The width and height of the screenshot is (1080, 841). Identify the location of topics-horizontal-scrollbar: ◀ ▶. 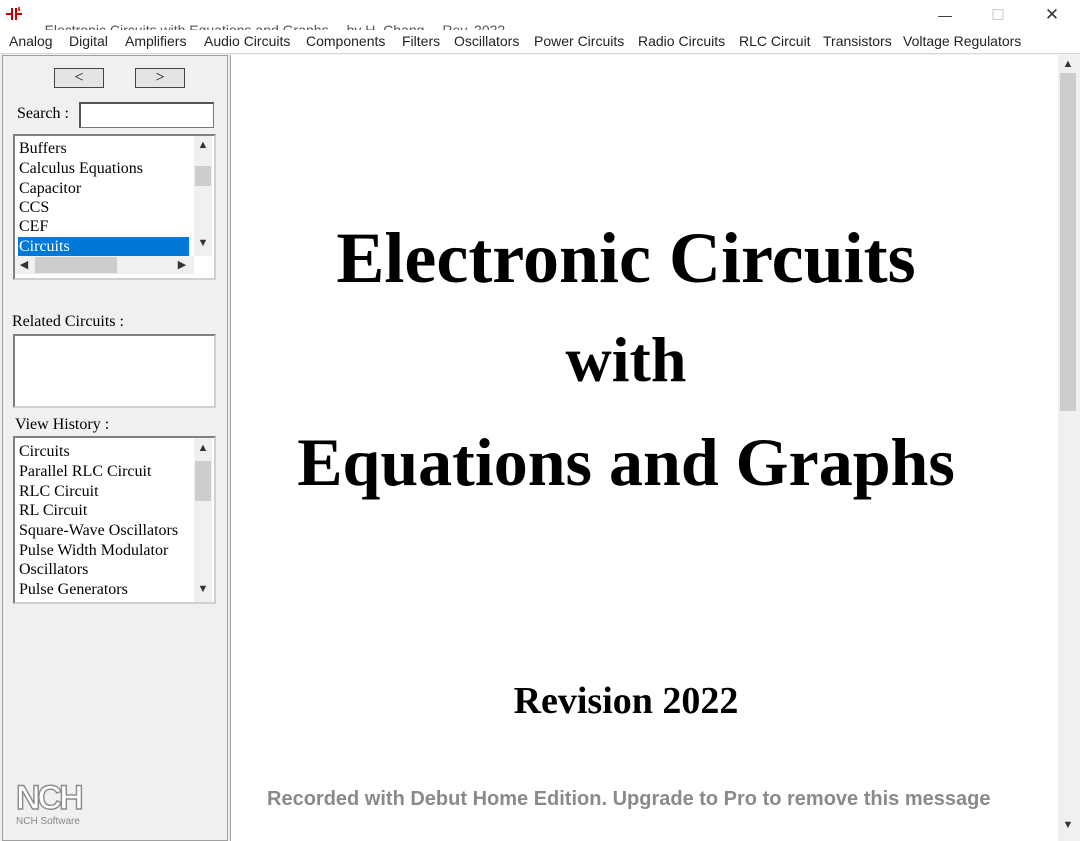
(104, 265).